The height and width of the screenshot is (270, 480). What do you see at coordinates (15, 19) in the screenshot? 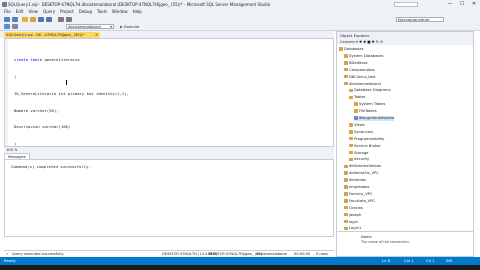
I see `forward-icon` at bounding box center [15, 19].